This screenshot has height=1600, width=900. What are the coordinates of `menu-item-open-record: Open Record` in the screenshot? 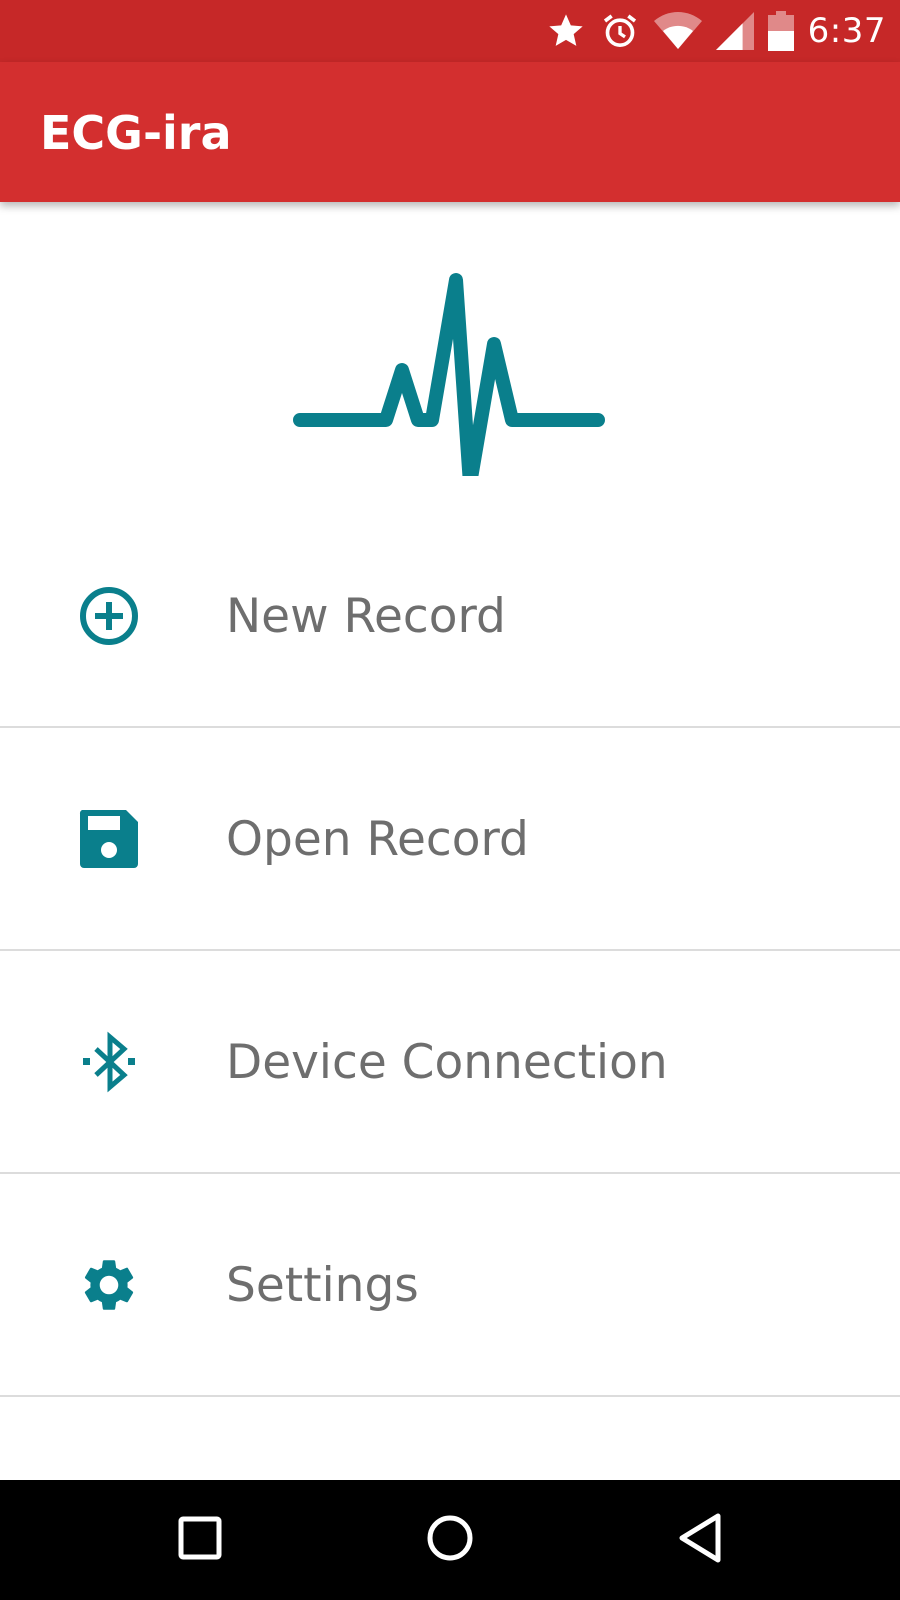 It's located at (450, 839).